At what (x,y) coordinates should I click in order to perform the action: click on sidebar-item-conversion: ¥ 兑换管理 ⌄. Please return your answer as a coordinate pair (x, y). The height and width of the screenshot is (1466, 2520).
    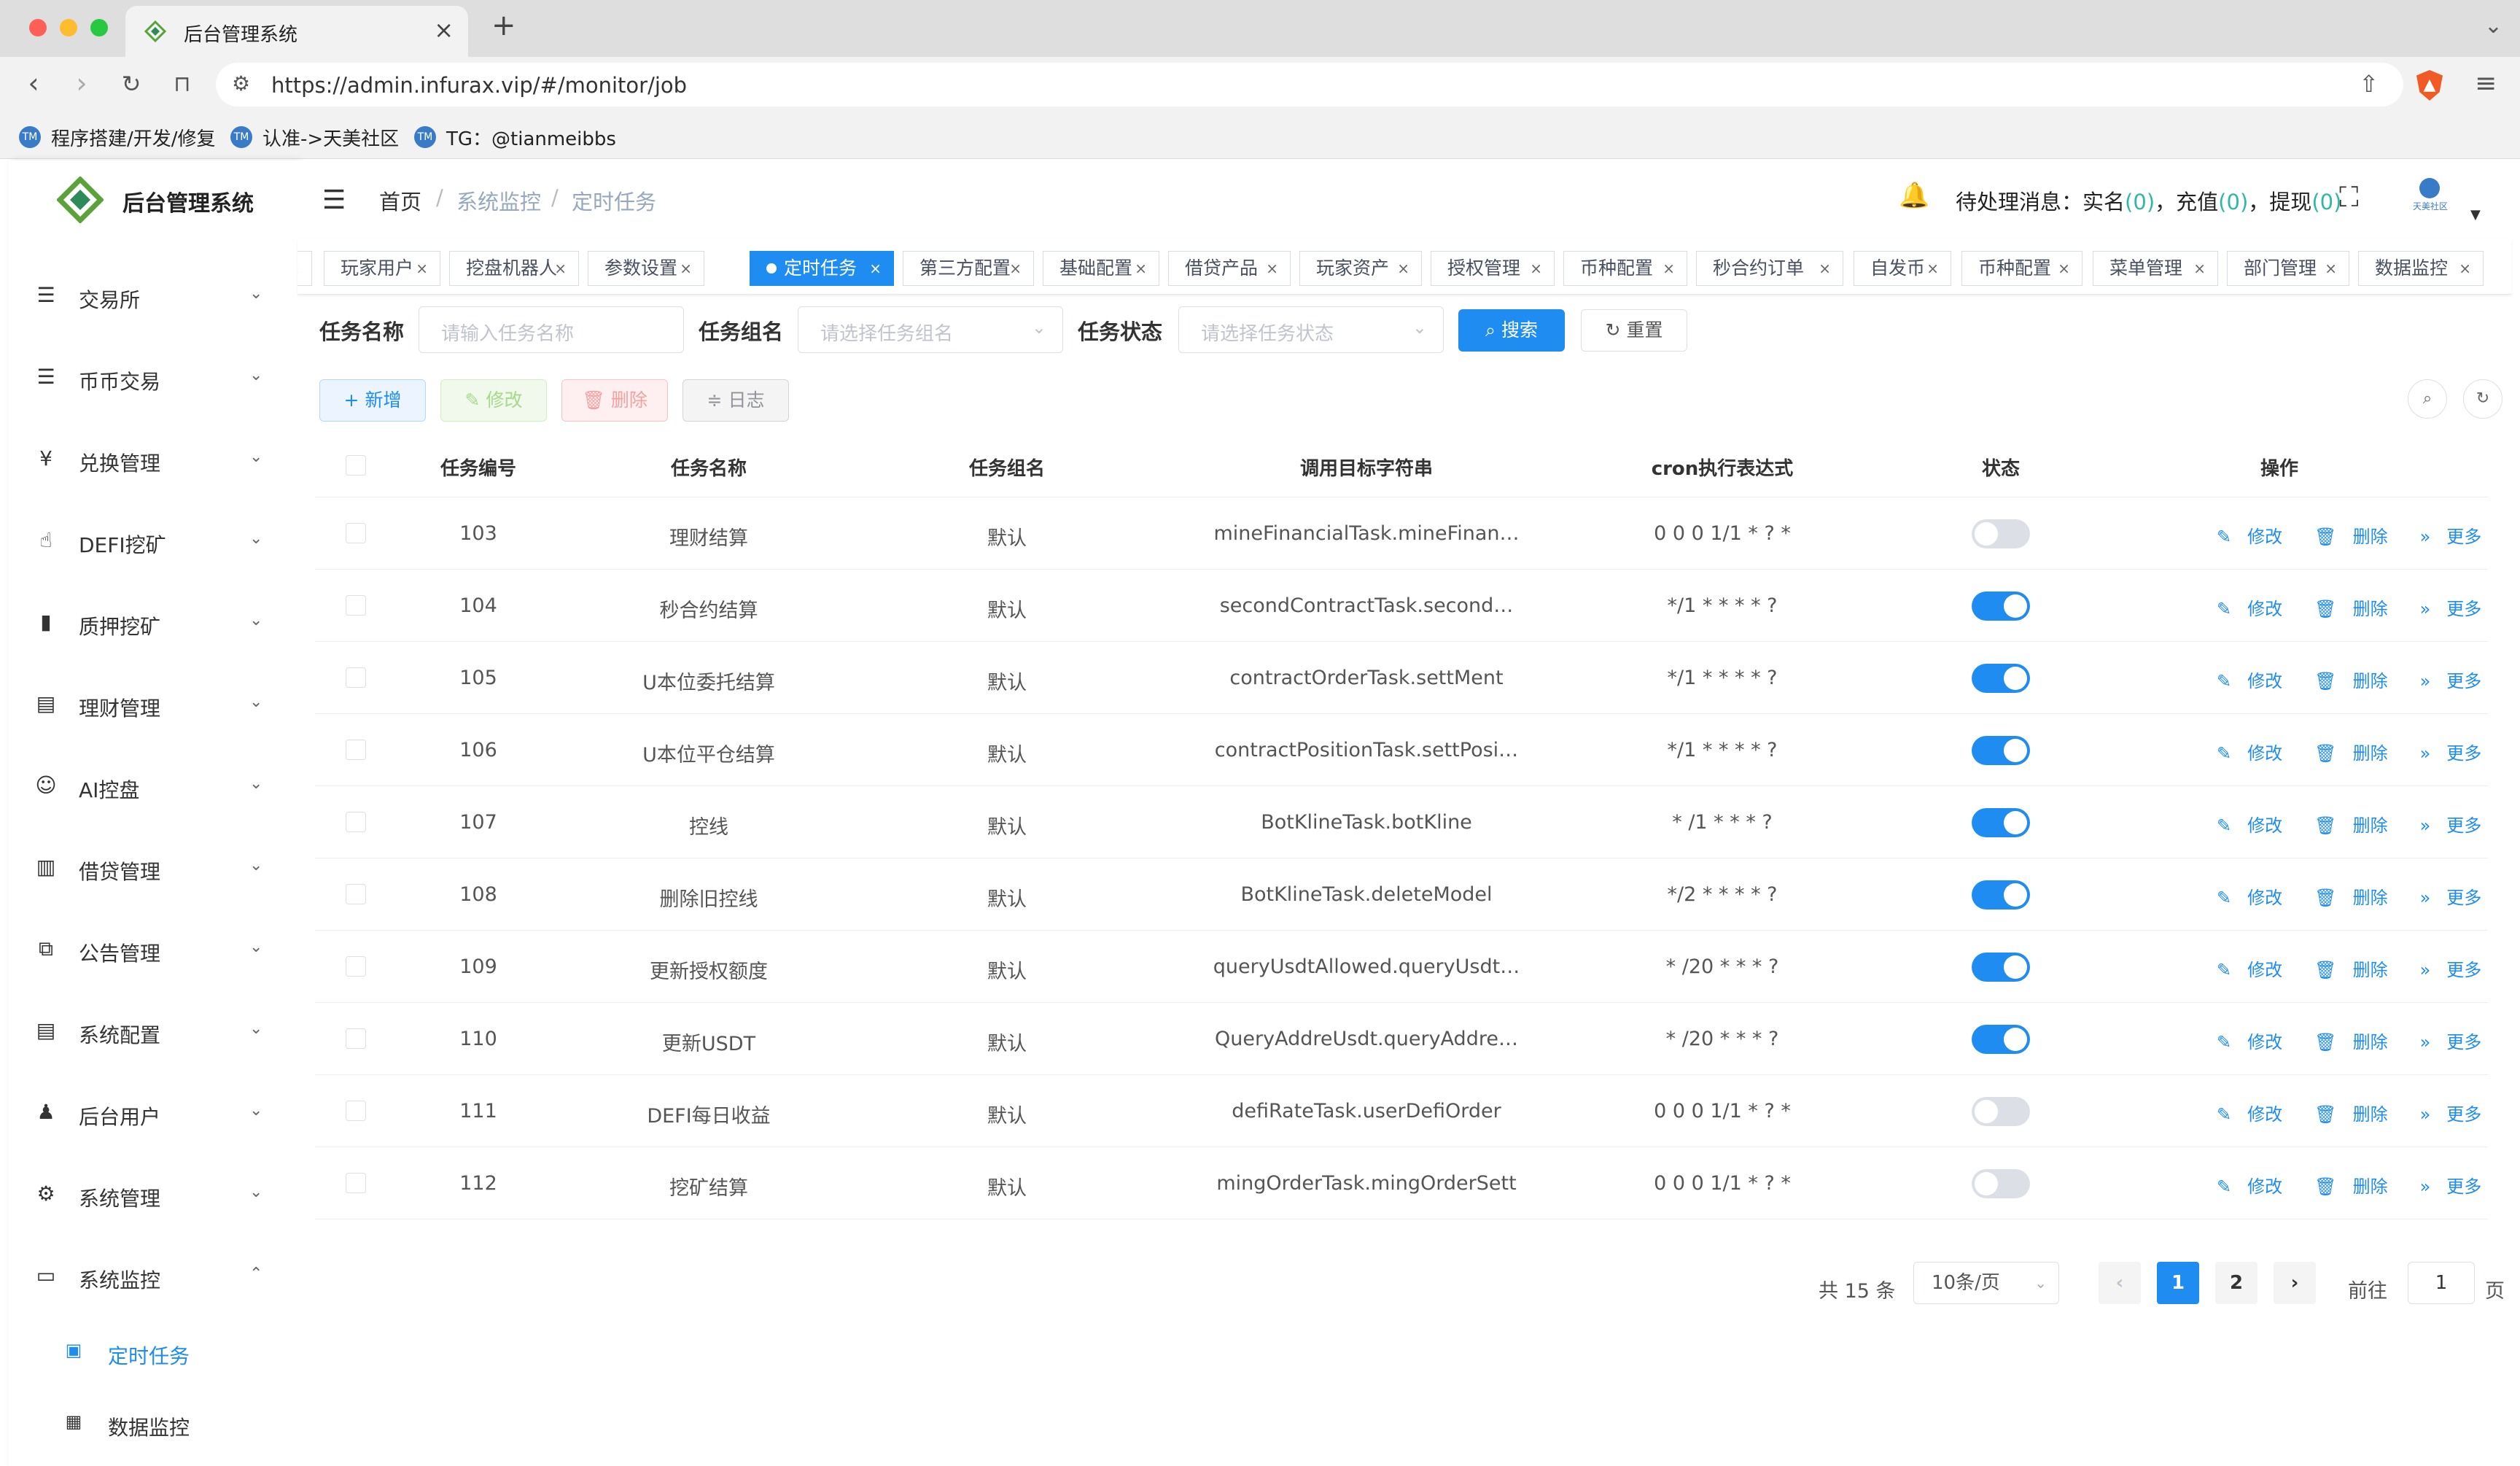
    Looking at the image, I should click on (153, 458).